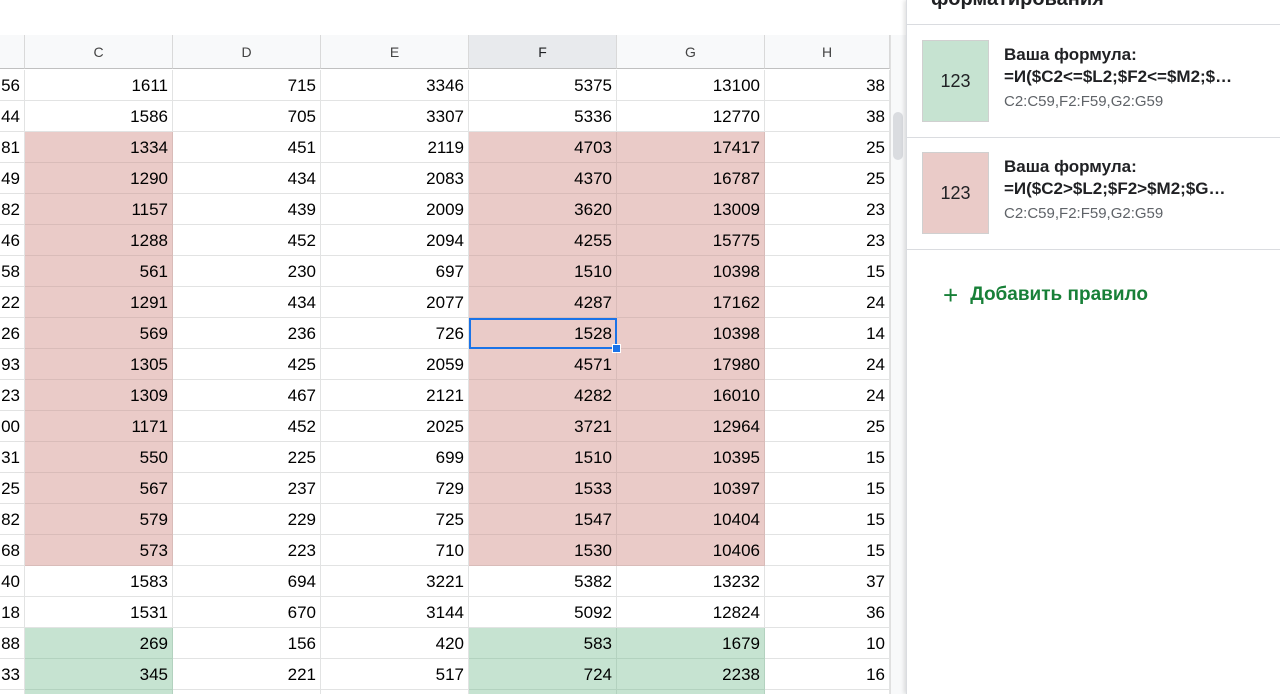 The image size is (1280, 694). Describe the element at coordinates (691, 116) in the screenshot. I see `cell: 12770` at that location.